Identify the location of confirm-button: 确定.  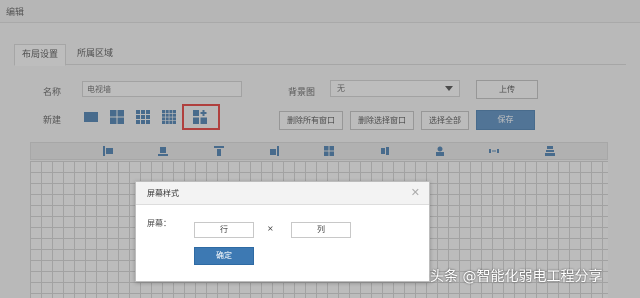
(224, 256).